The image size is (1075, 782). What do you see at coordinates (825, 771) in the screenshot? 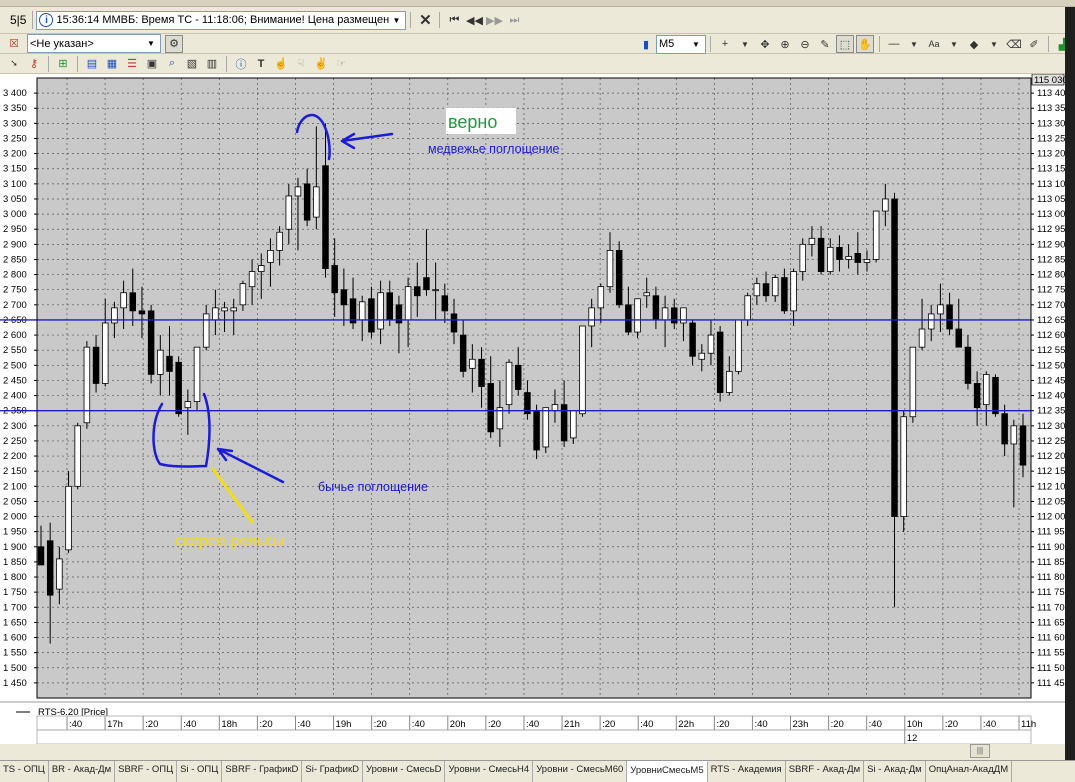
I see `tab-12: SBRF - Акад-Дм` at bounding box center [825, 771].